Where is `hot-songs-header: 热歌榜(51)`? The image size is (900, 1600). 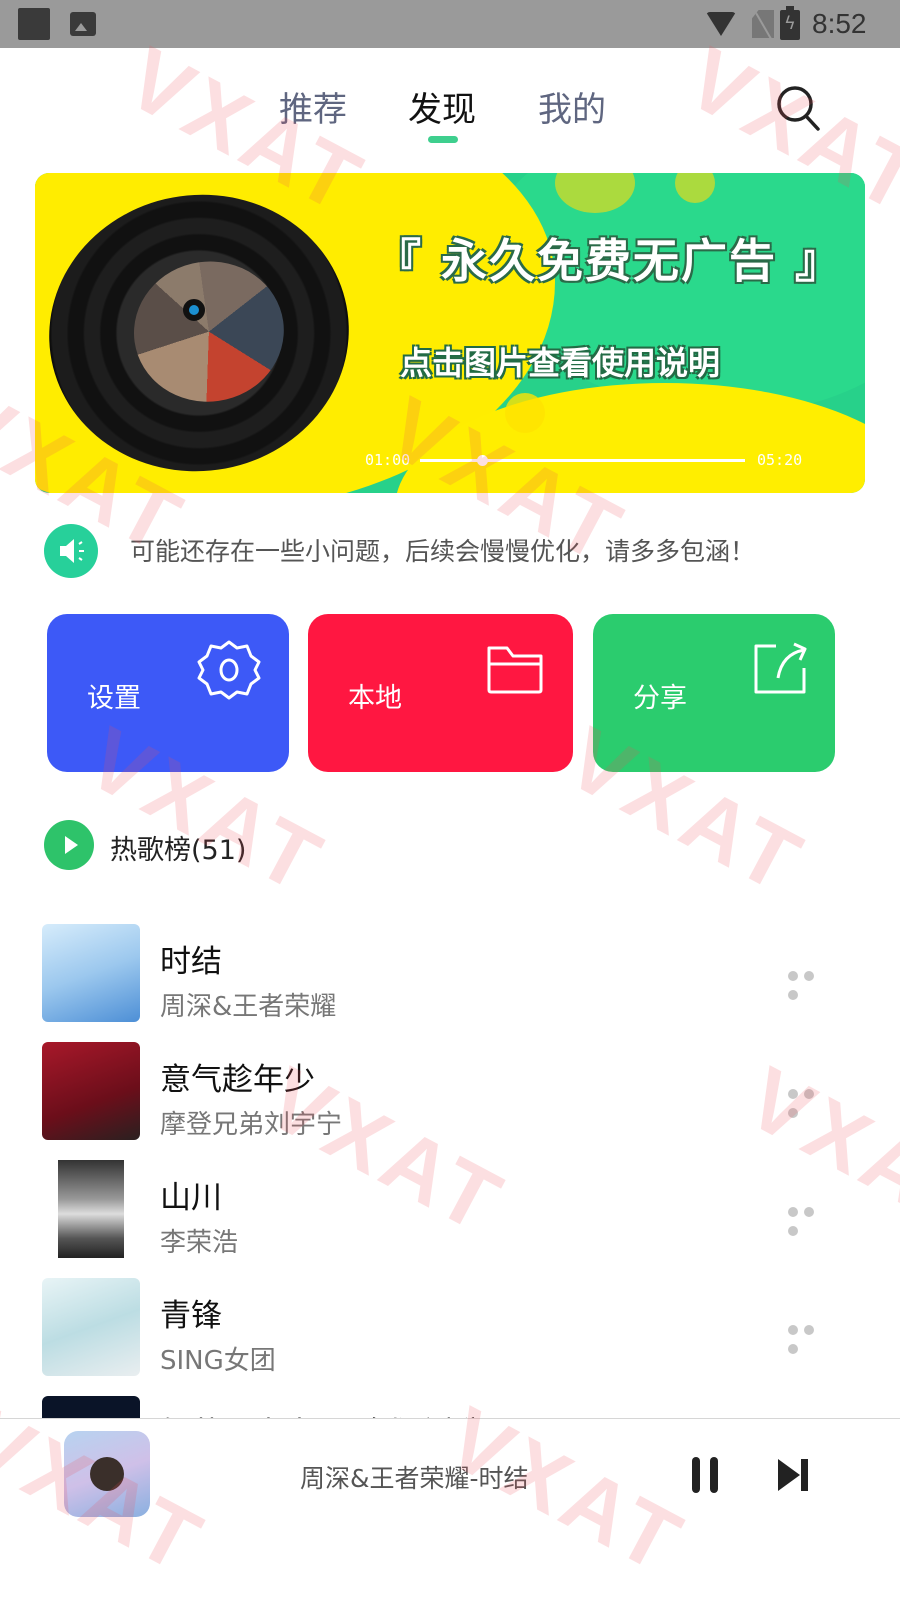 hot-songs-header: 热歌榜(51) is located at coordinates (244, 846).